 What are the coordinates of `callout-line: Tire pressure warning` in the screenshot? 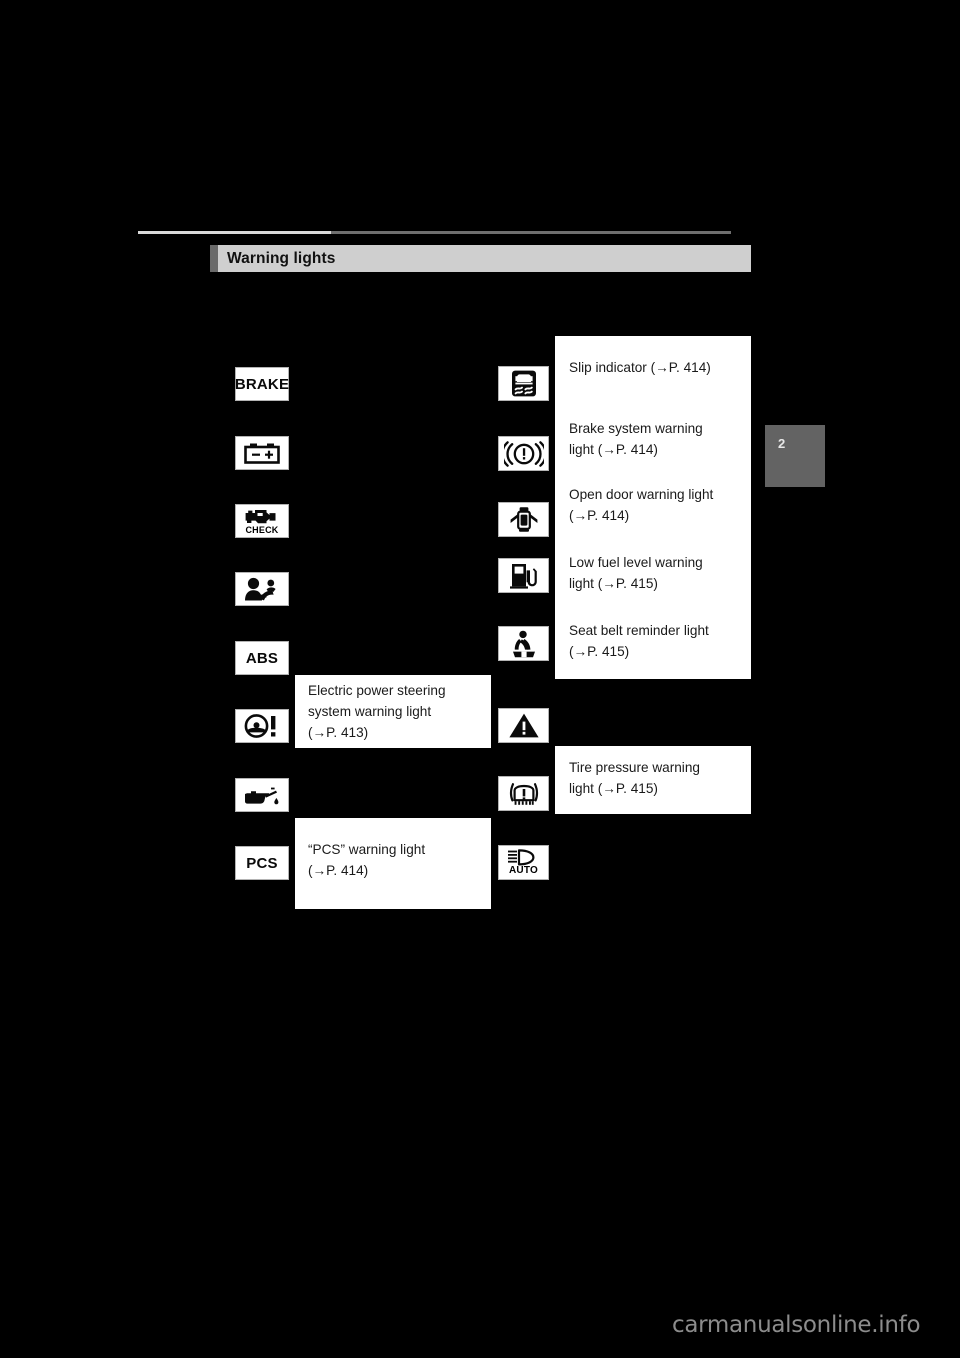 It's located at (634, 767).